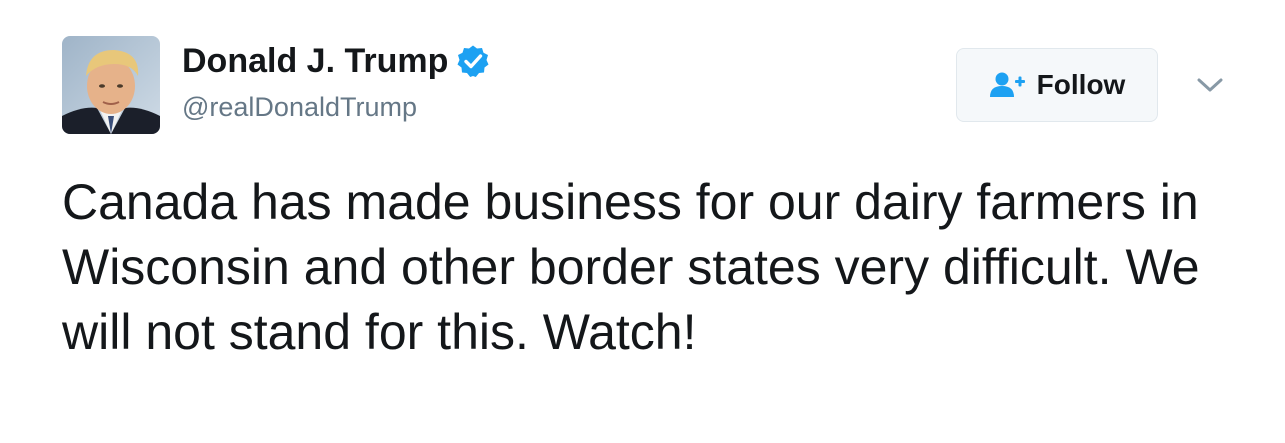 The height and width of the screenshot is (443, 1285). I want to click on verified-badge-icon, so click(473, 61).